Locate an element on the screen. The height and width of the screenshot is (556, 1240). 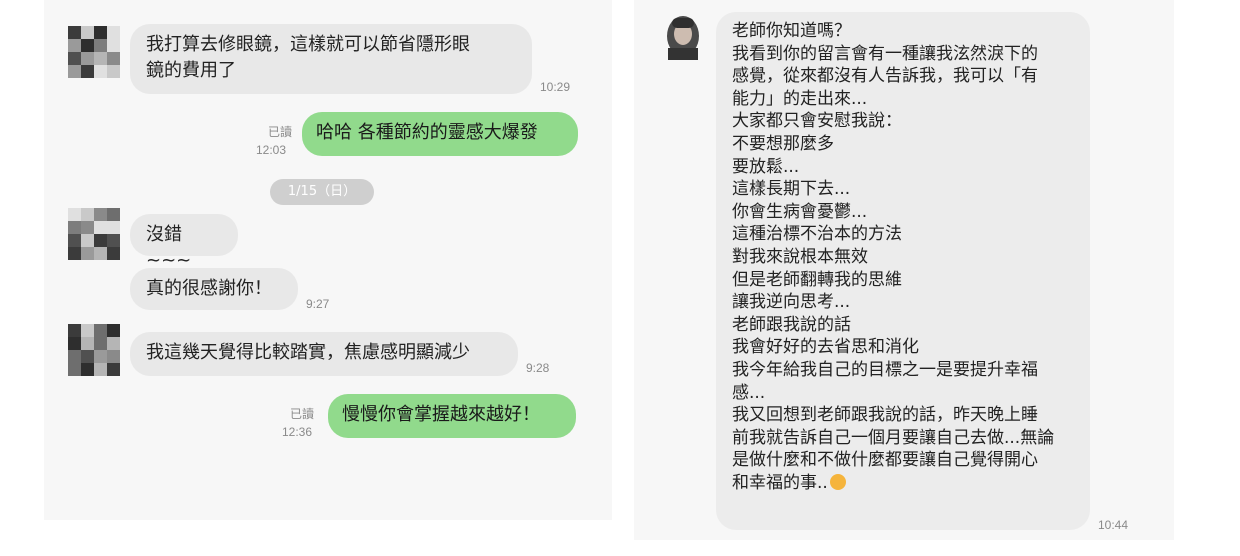
message-bubble: 真的很感謝你！ is located at coordinates (214, 289).